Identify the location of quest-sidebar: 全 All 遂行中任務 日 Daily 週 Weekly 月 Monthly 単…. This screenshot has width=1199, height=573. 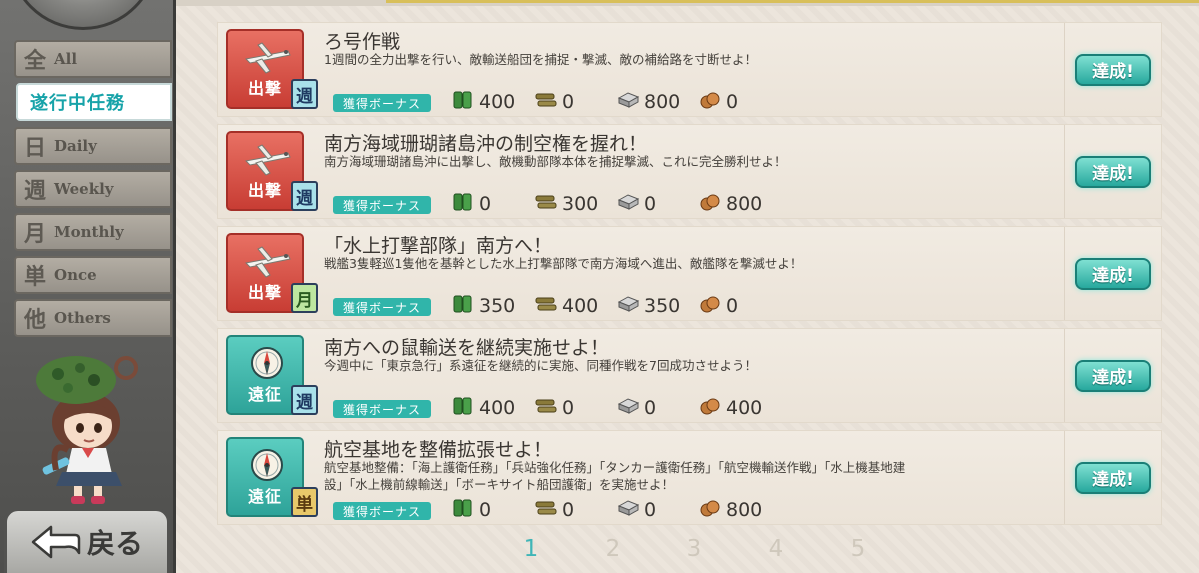
(88, 286).